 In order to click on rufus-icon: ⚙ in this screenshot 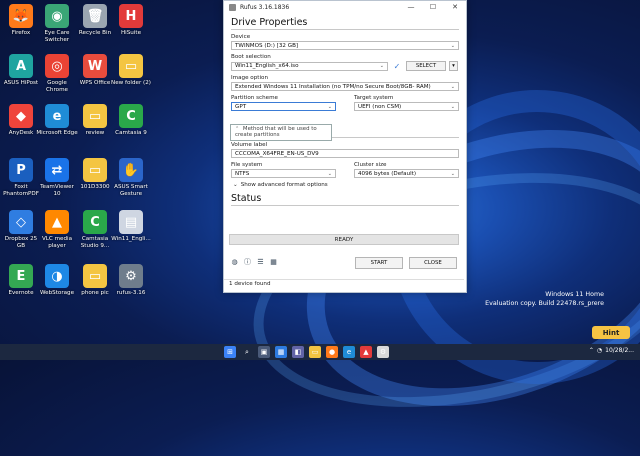, I will do `click(131, 276)`.